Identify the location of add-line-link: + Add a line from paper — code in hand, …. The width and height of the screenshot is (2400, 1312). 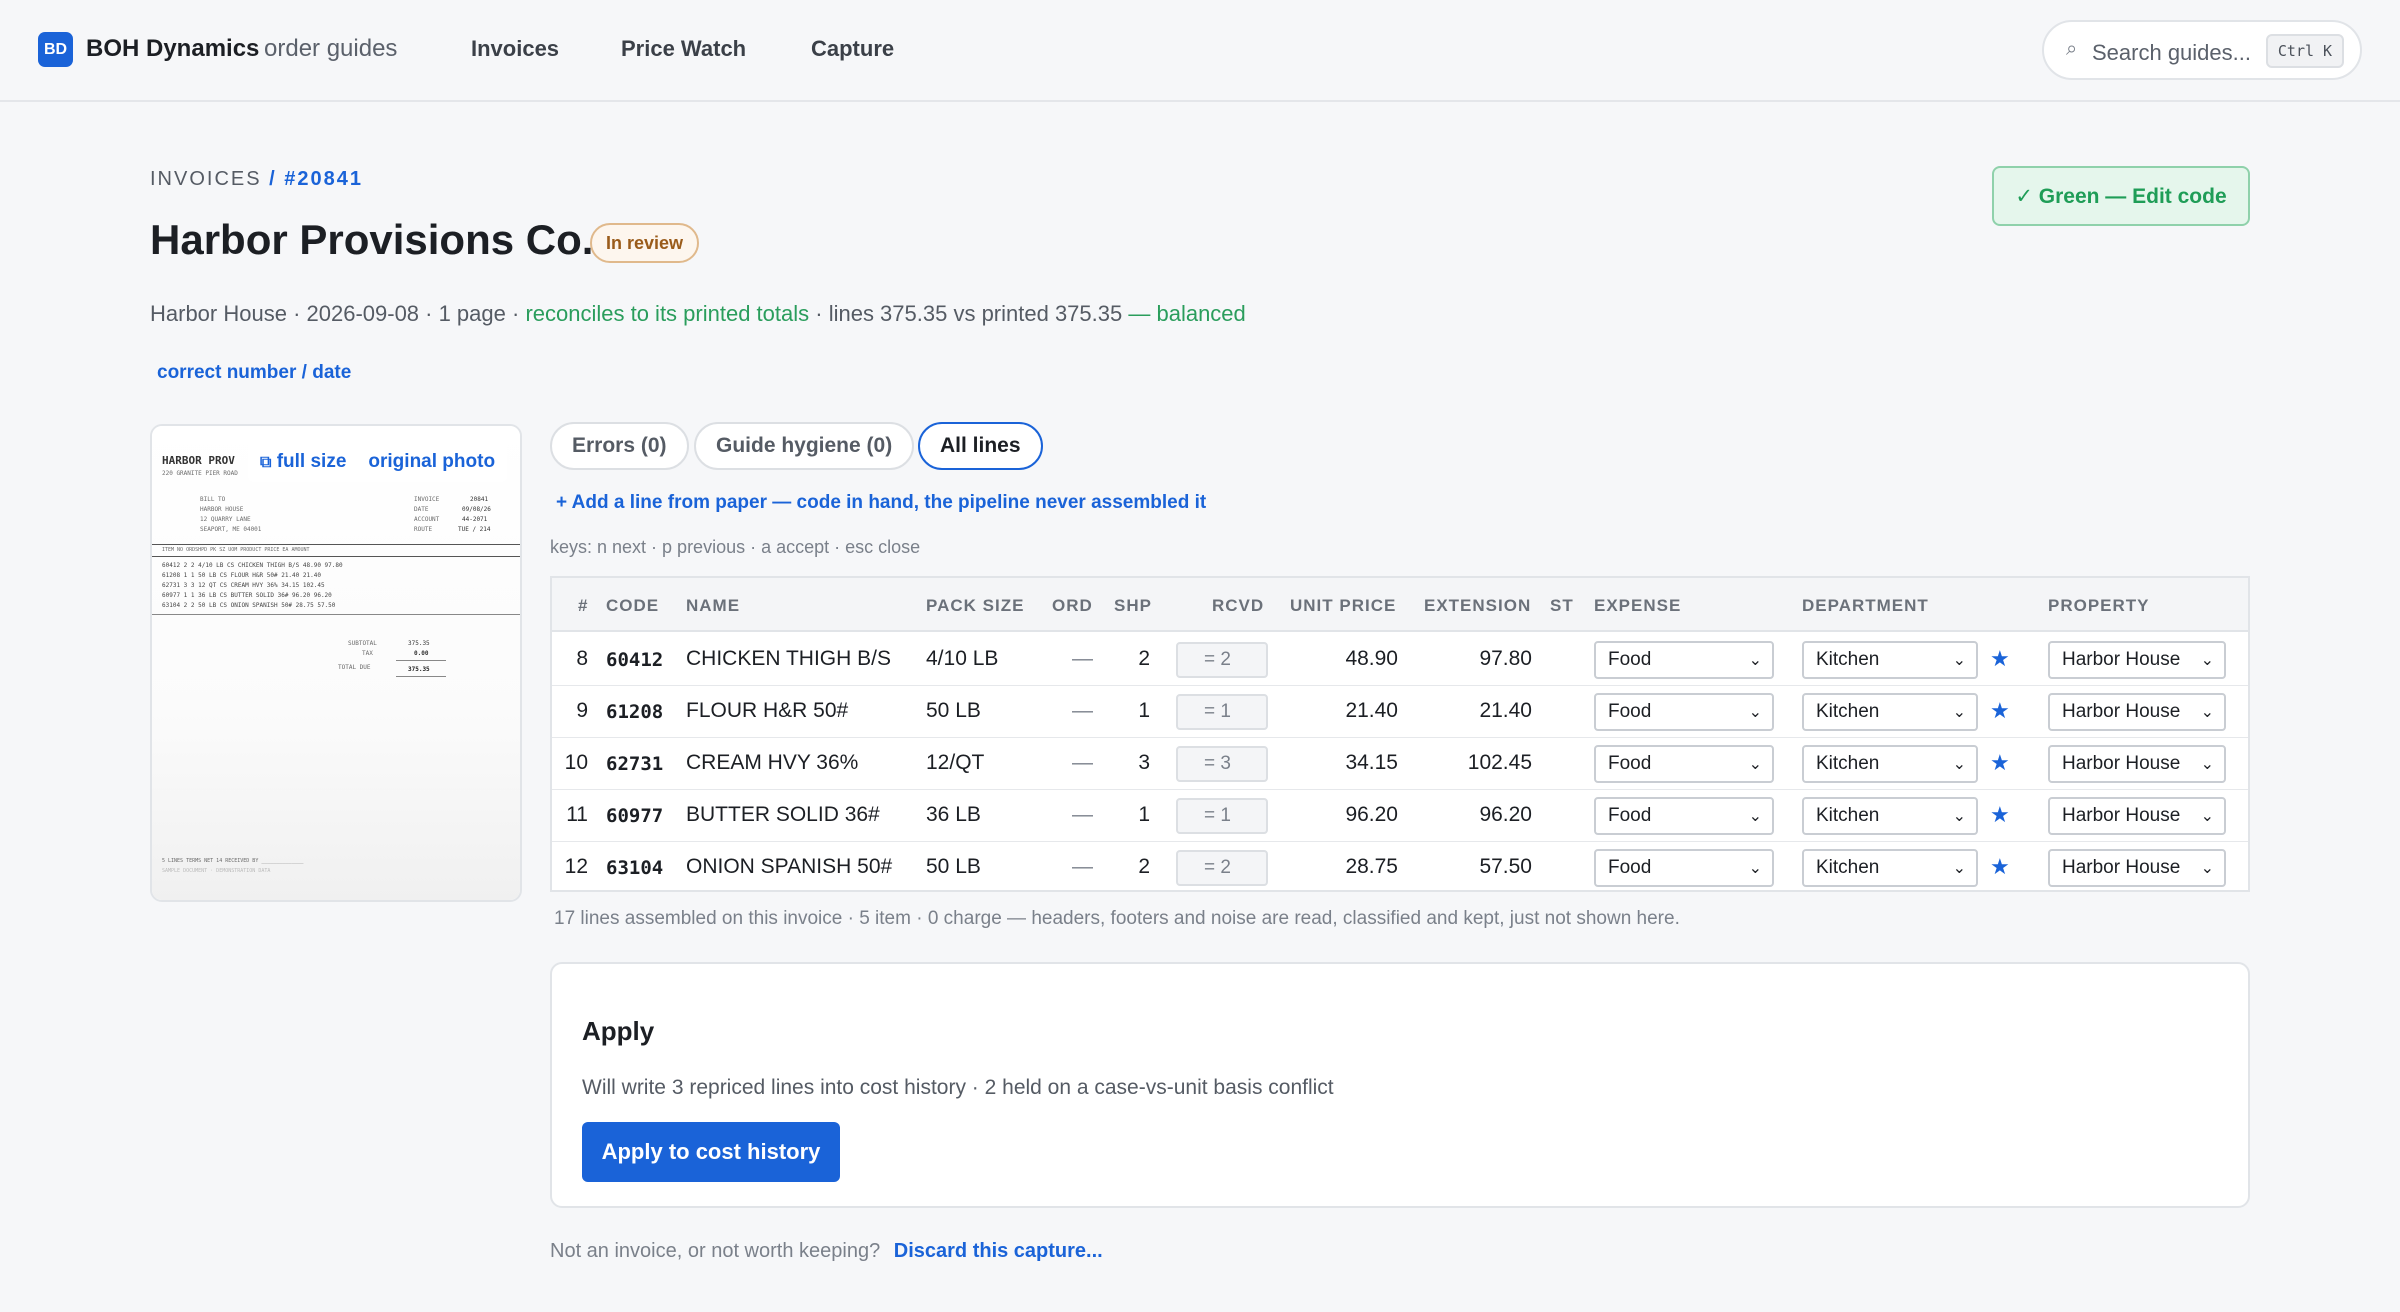
(881, 503).